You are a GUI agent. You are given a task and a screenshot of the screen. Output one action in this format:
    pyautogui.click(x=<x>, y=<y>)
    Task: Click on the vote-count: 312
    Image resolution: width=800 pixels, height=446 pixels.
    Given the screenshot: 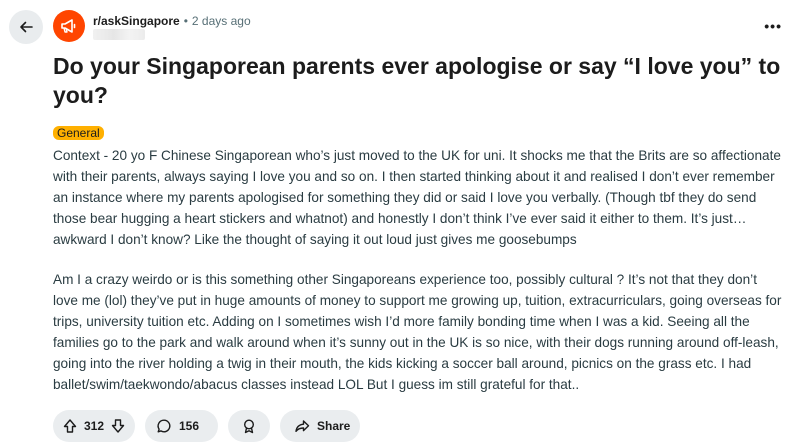 What is the action you would take?
    pyautogui.click(x=94, y=426)
    